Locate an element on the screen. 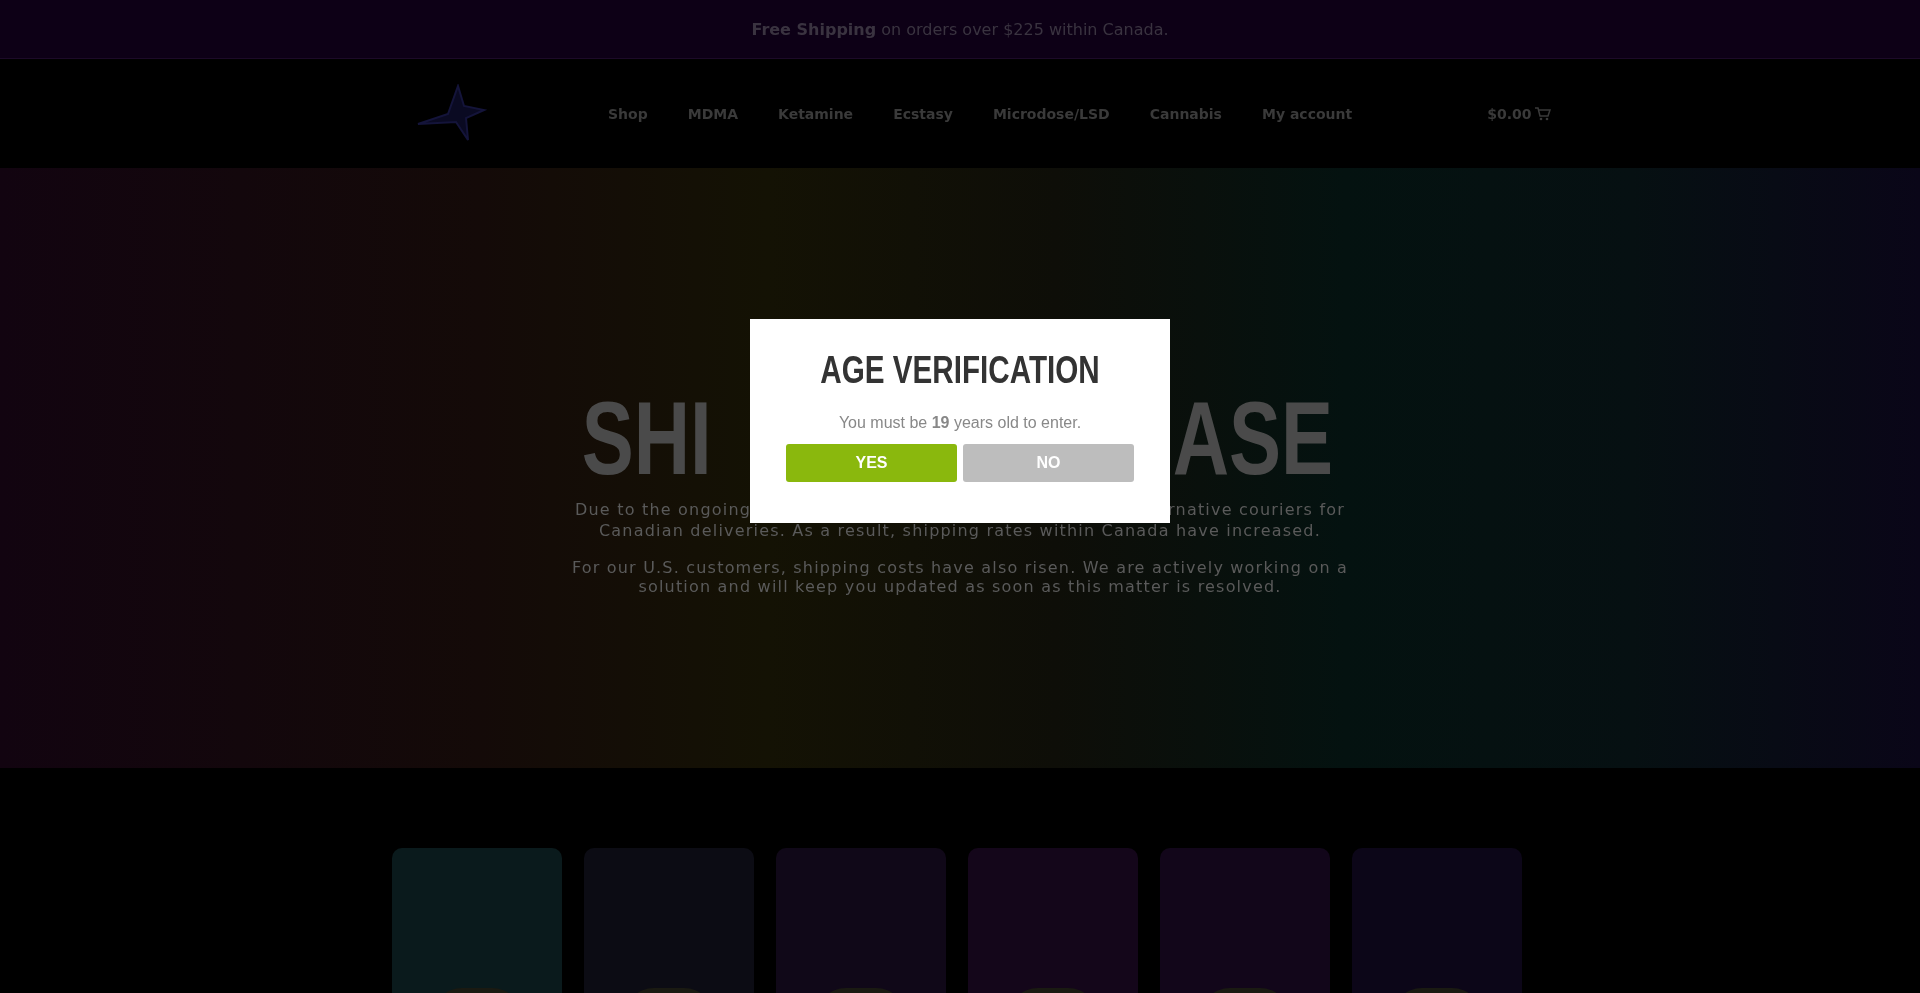  yes-button: YES is located at coordinates (871, 463).